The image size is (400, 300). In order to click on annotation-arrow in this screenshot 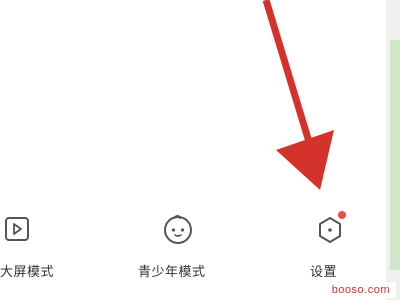, I will do `click(298, 95)`.